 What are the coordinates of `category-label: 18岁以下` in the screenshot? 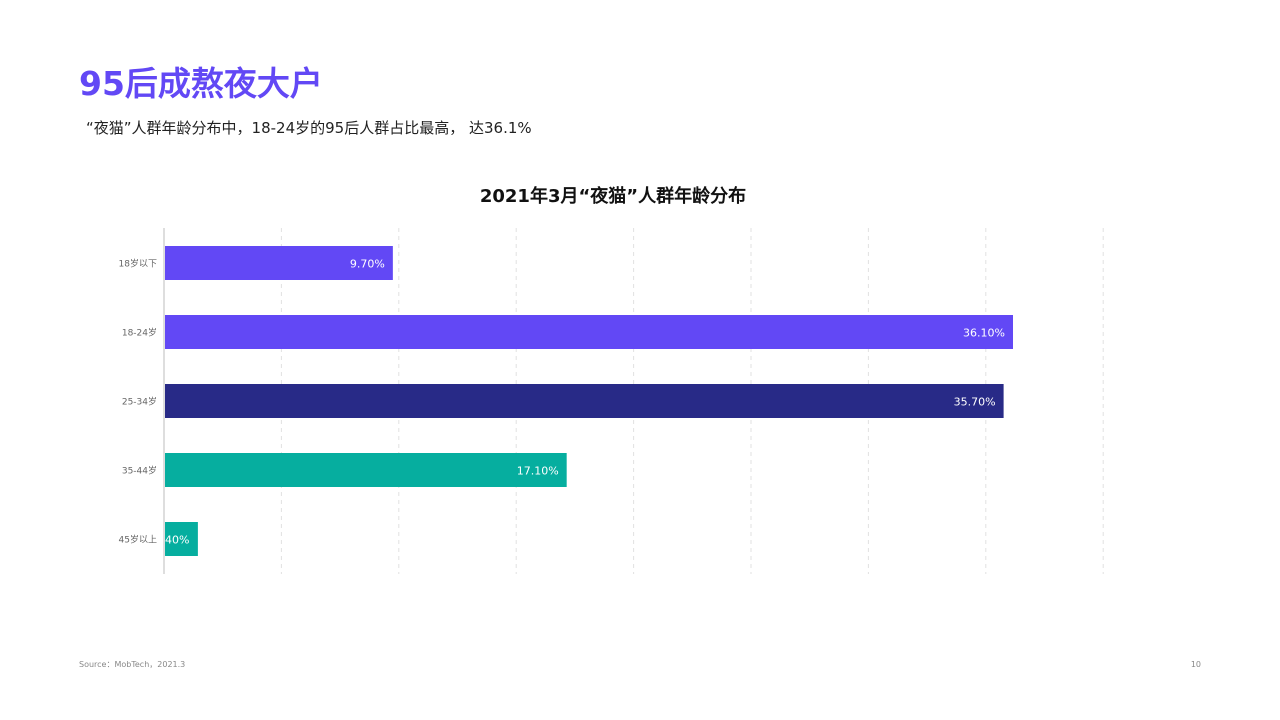 It's located at (138, 264).